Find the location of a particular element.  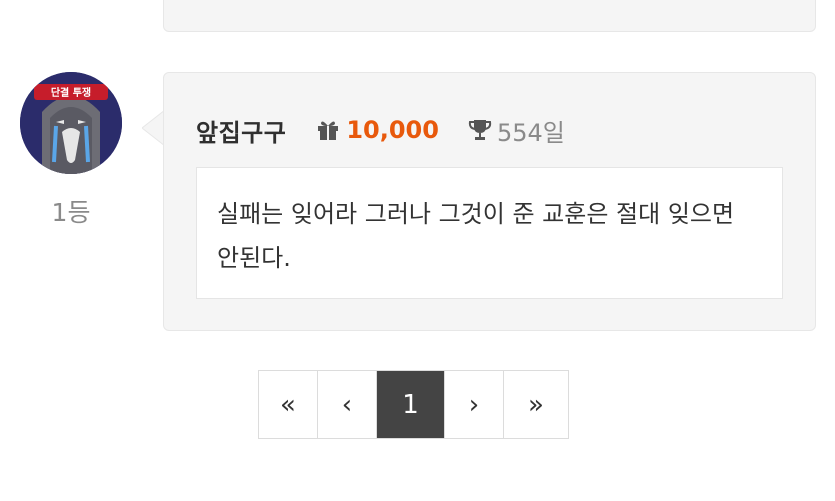

last-page-button: » is located at coordinates (536, 404).